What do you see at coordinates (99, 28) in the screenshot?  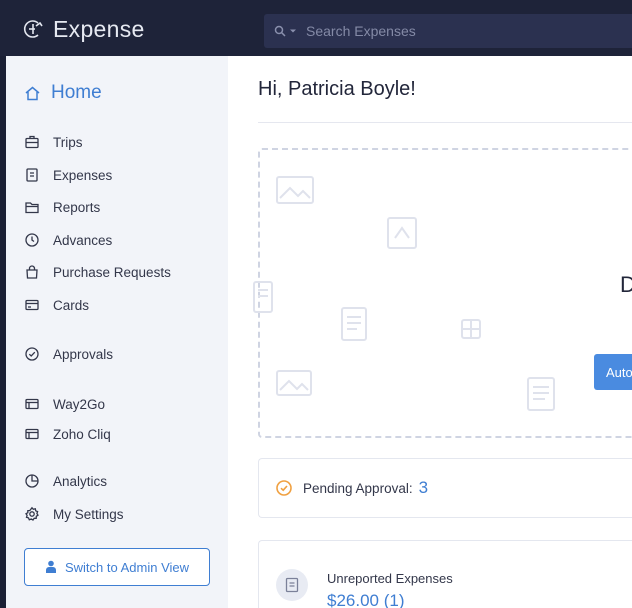 I see `app-name: Expense` at bounding box center [99, 28].